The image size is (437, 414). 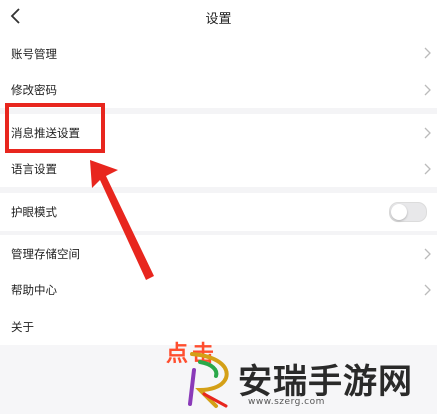 What do you see at coordinates (218, 19) in the screenshot?
I see `page-title: 设置` at bounding box center [218, 19].